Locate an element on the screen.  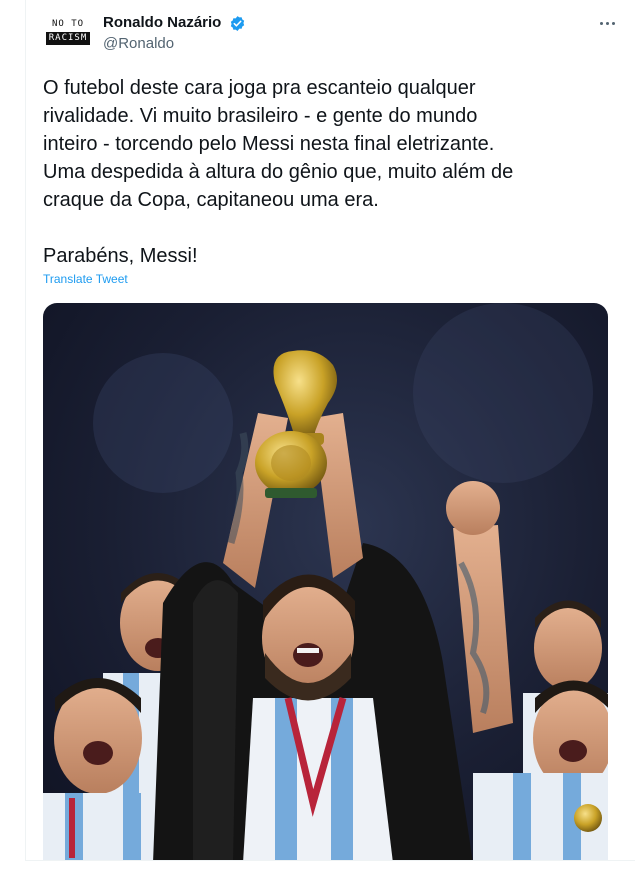
avatar: NO TO RACISM is located at coordinates (68, 32).